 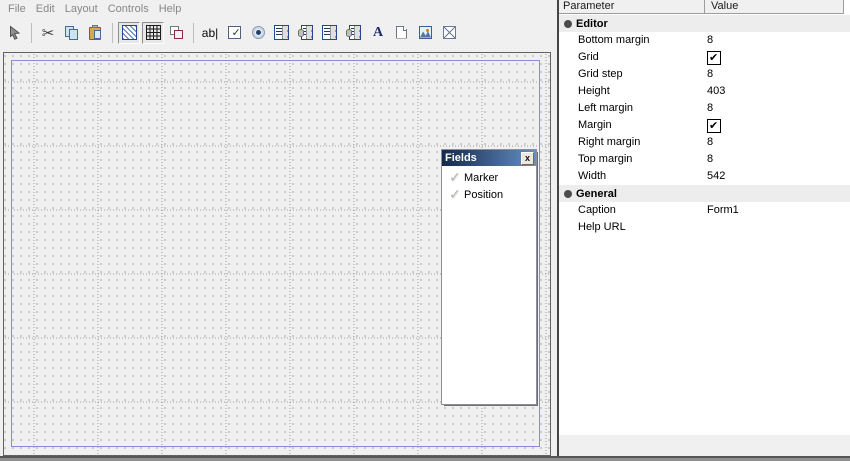 I want to click on param-name: Grid, so click(x=588, y=57).